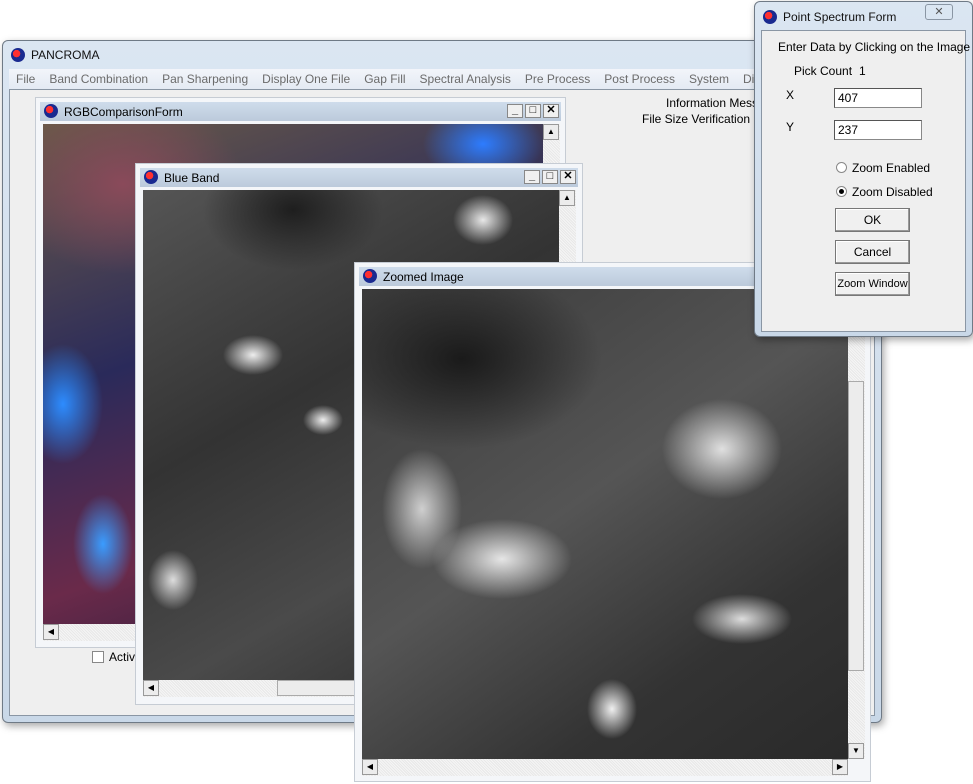 The image size is (973, 784). Describe the element at coordinates (423, 277) in the screenshot. I see `zoomed-title: Zoomed Image` at that location.